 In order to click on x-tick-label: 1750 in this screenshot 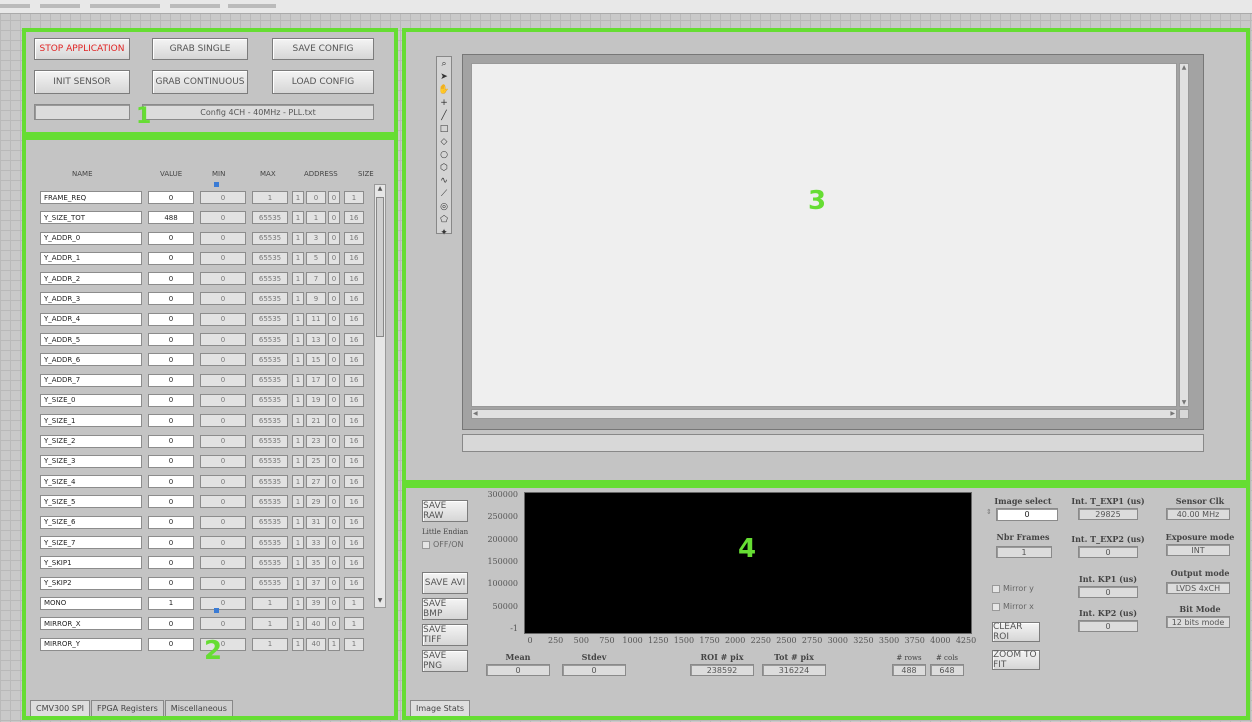, I will do `click(709, 640)`.